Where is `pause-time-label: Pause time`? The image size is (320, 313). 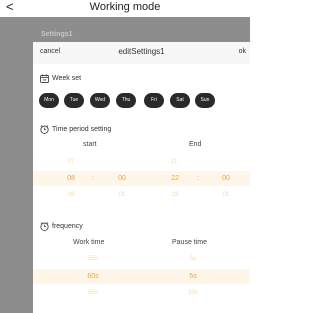
pause-time-label: Pause time is located at coordinates (190, 242).